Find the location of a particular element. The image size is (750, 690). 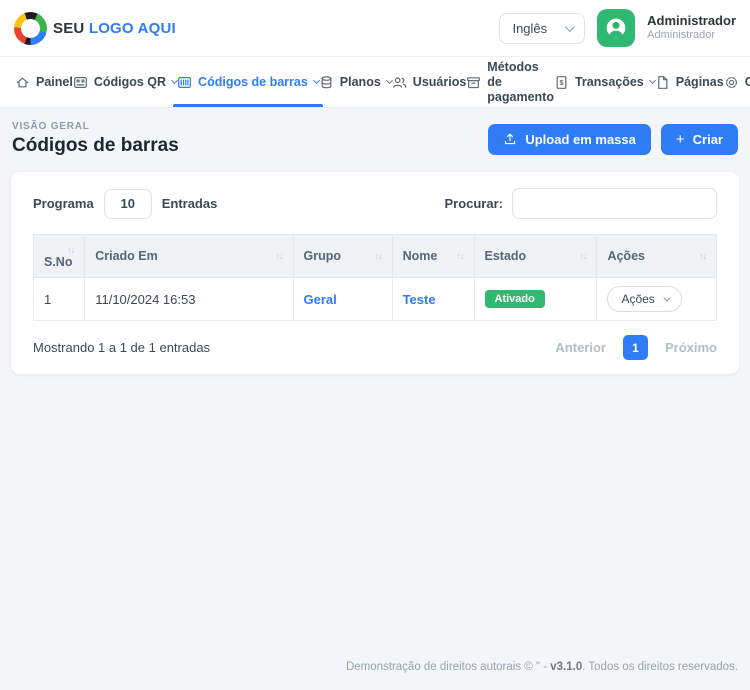

nav-label: Usuários is located at coordinates (439, 82).